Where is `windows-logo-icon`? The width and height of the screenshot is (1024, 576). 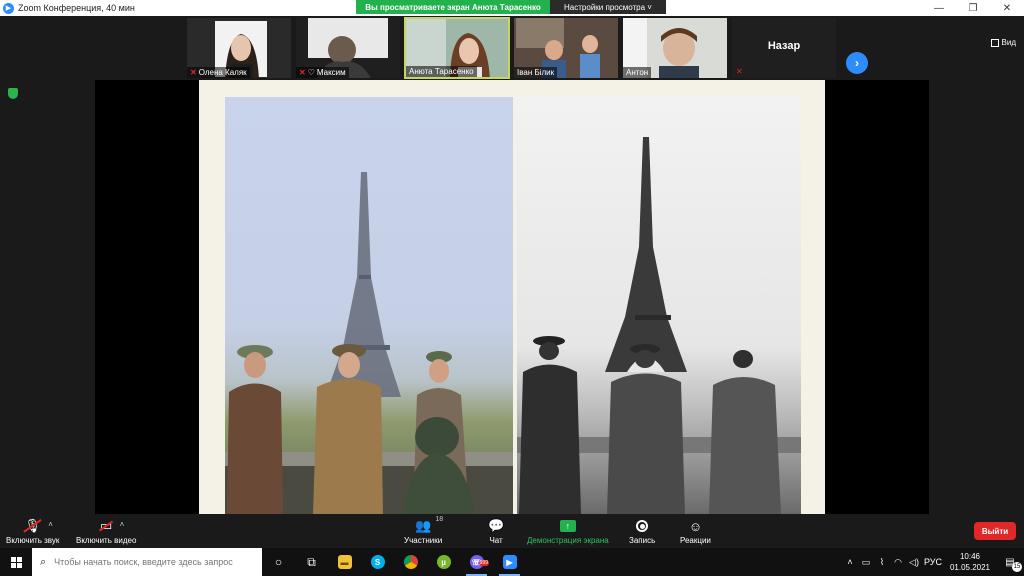 windows-logo-icon is located at coordinates (16, 562).